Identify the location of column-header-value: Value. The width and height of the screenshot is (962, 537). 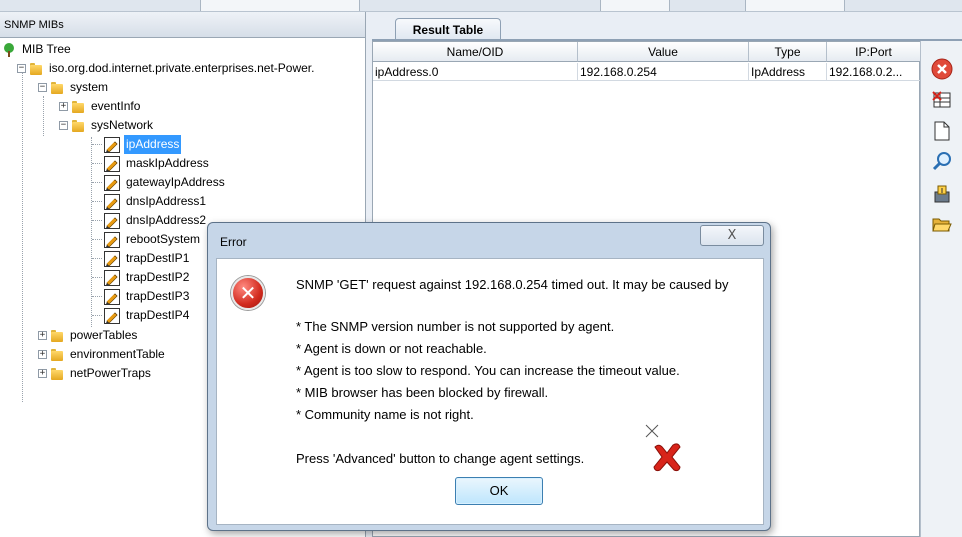
(663, 52).